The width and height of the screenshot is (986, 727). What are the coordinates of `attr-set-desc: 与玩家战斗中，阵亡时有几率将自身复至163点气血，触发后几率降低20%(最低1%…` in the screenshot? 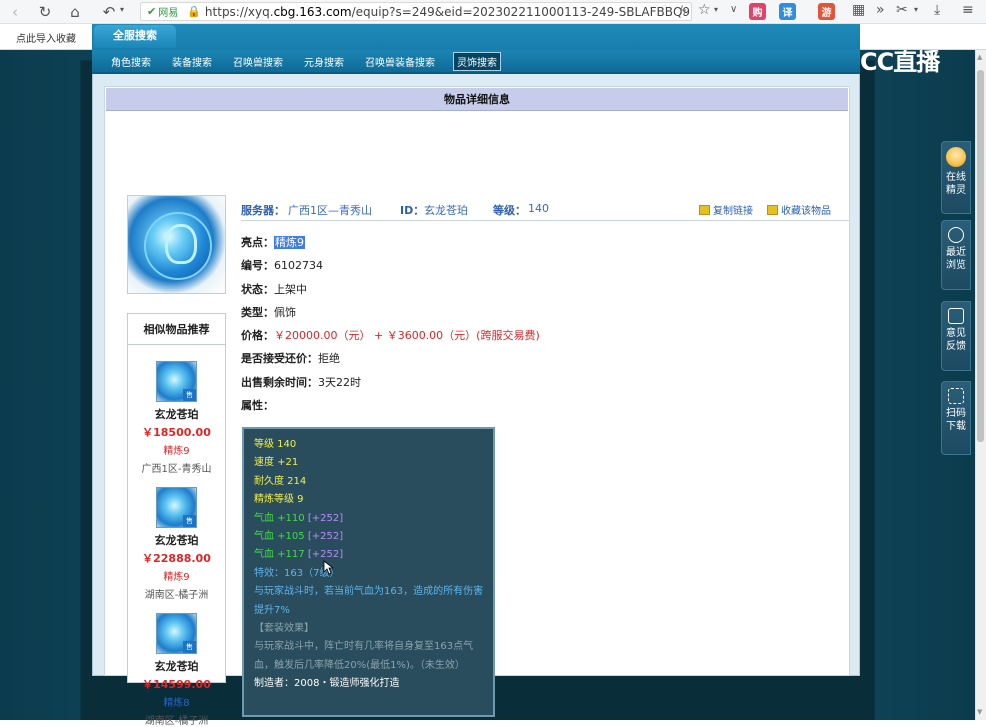 It's located at (364, 656).